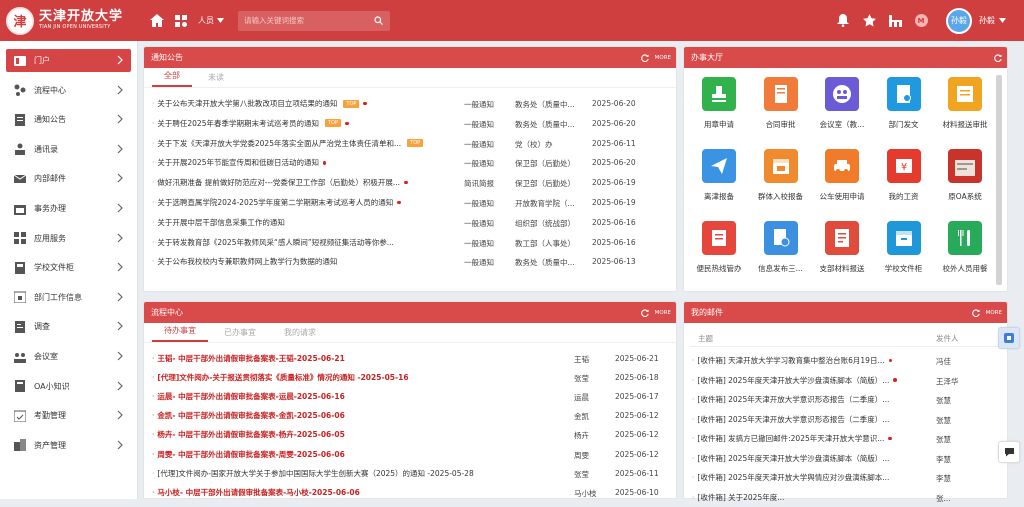 The image size is (1024, 507). Describe the element at coordinates (68, 297) in the screenshot. I see `sidebar-item: 部门工作信息` at that location.